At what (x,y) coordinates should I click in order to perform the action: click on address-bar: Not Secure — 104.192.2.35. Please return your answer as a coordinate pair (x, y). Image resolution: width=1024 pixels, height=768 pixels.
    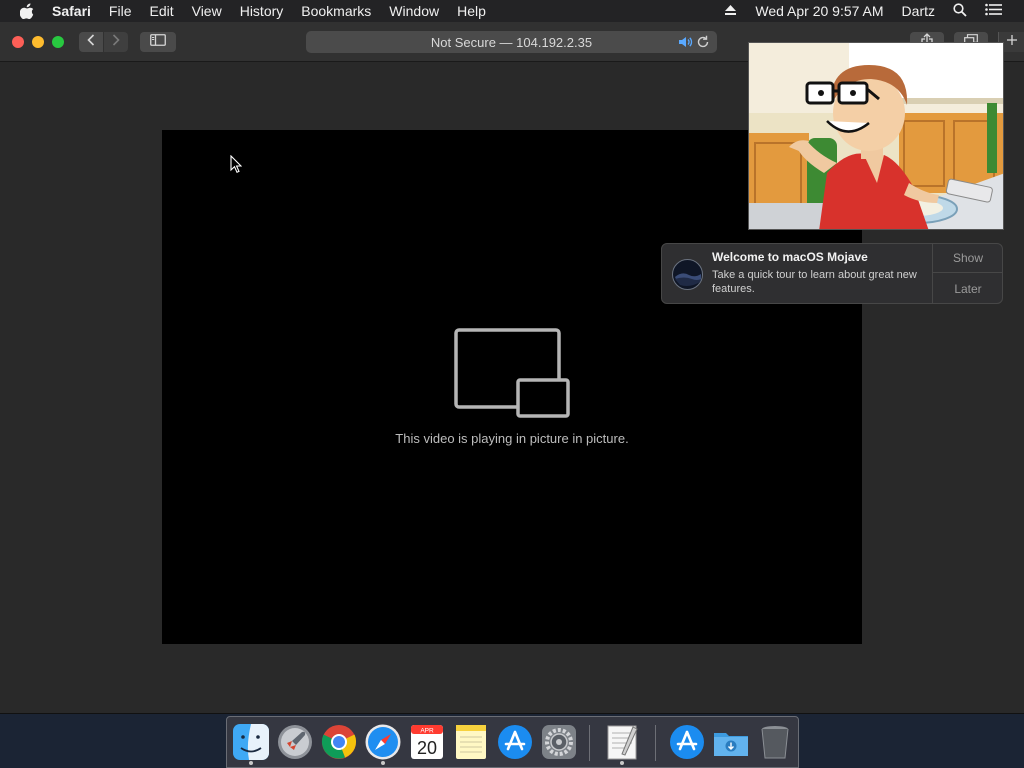
    Looking at the image, I should click on (511, 42).